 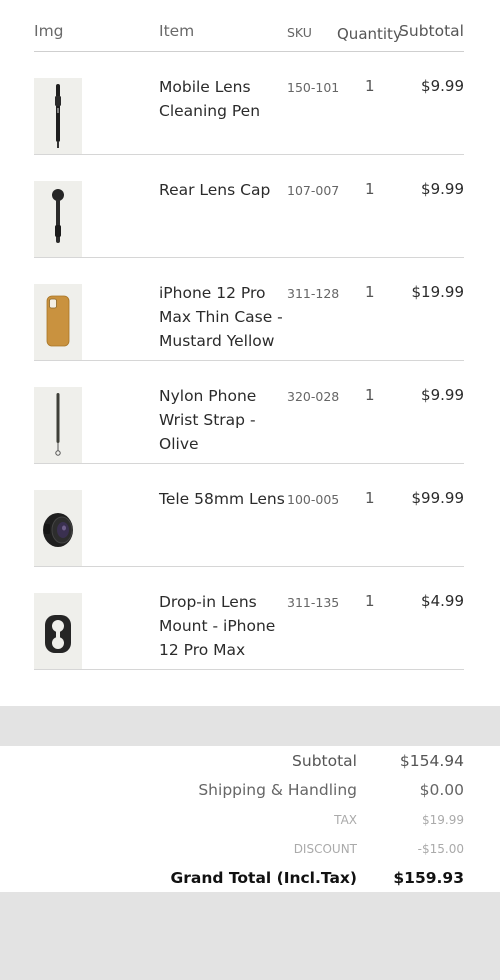 What do you see at coordinates (440, 849) in the screenshot?
I see `discount-value: -$15.00` at bounding box center [440, 849].